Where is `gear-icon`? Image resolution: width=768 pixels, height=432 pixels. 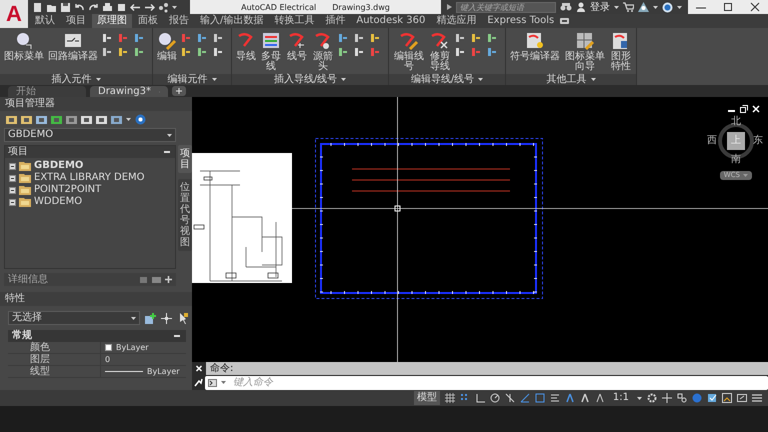
gear-icon is located at coordinates (652, 398).